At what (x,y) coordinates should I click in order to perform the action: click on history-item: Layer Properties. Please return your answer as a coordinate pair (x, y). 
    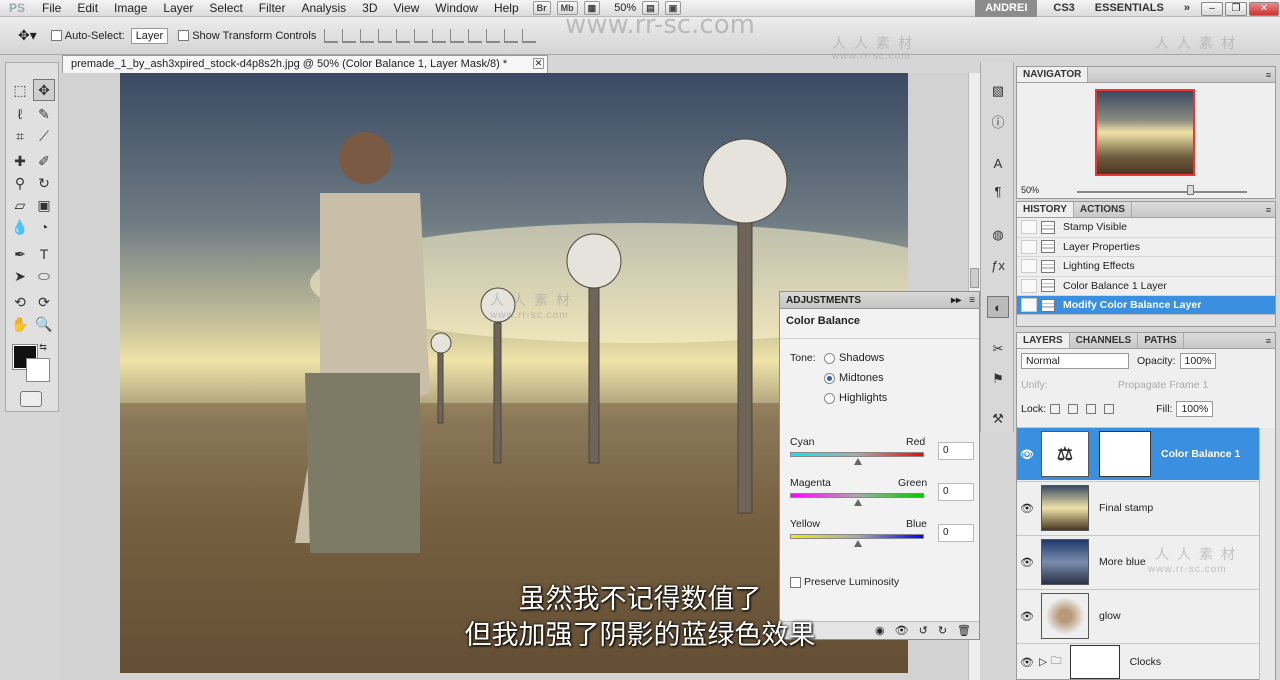
    Looking at the image, I should click on (1146, 247).